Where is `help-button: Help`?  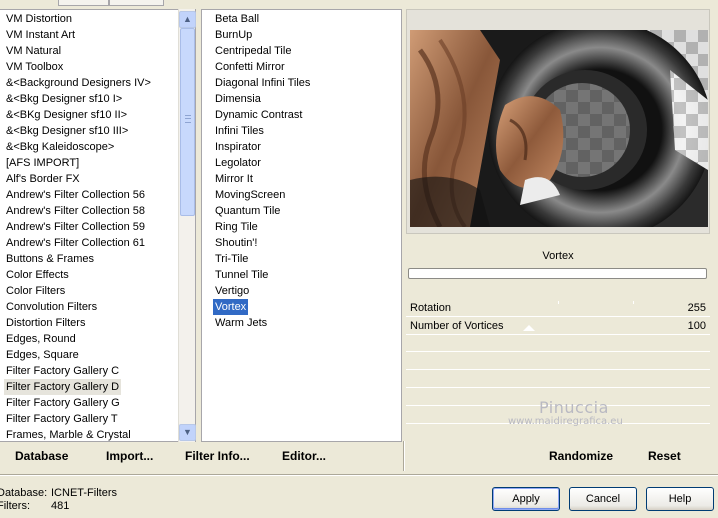 help-button: Help is located at coordinates (680, 499).